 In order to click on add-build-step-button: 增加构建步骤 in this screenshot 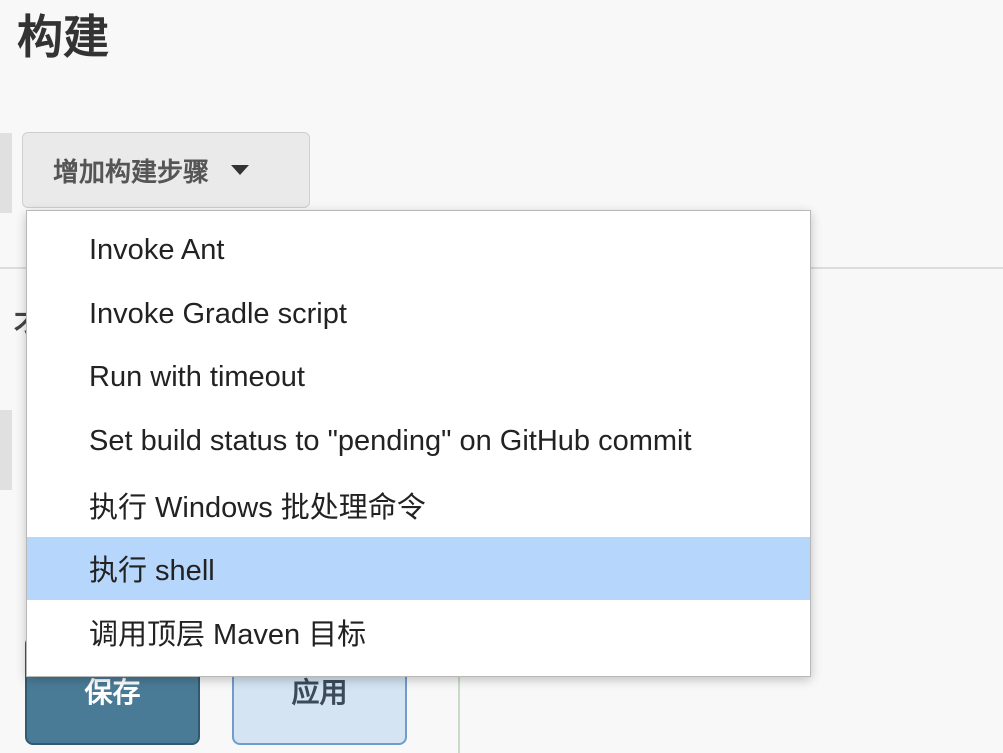, I will do `click(166, 170)`.